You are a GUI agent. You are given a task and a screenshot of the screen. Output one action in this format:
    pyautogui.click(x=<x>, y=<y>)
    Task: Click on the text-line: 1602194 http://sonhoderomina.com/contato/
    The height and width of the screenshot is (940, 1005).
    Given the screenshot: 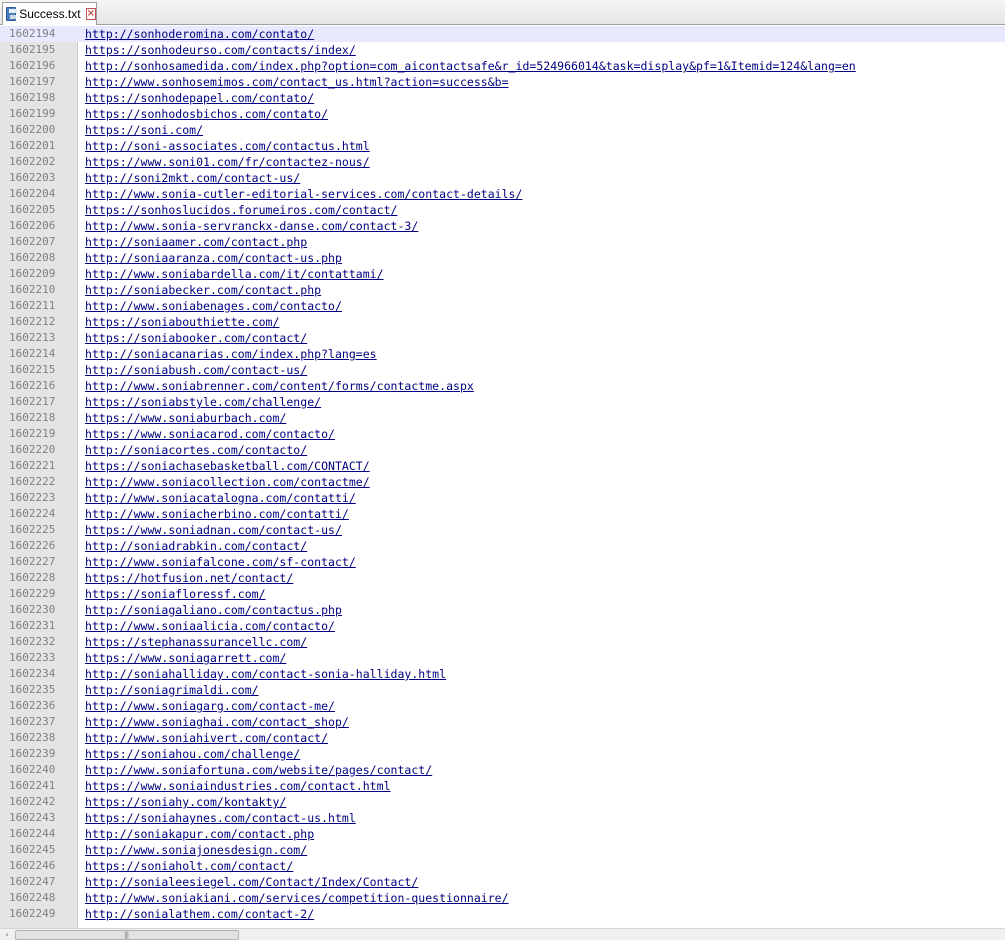 What is the action you would take?
    pyautogui.click(x=502, y=34)
    